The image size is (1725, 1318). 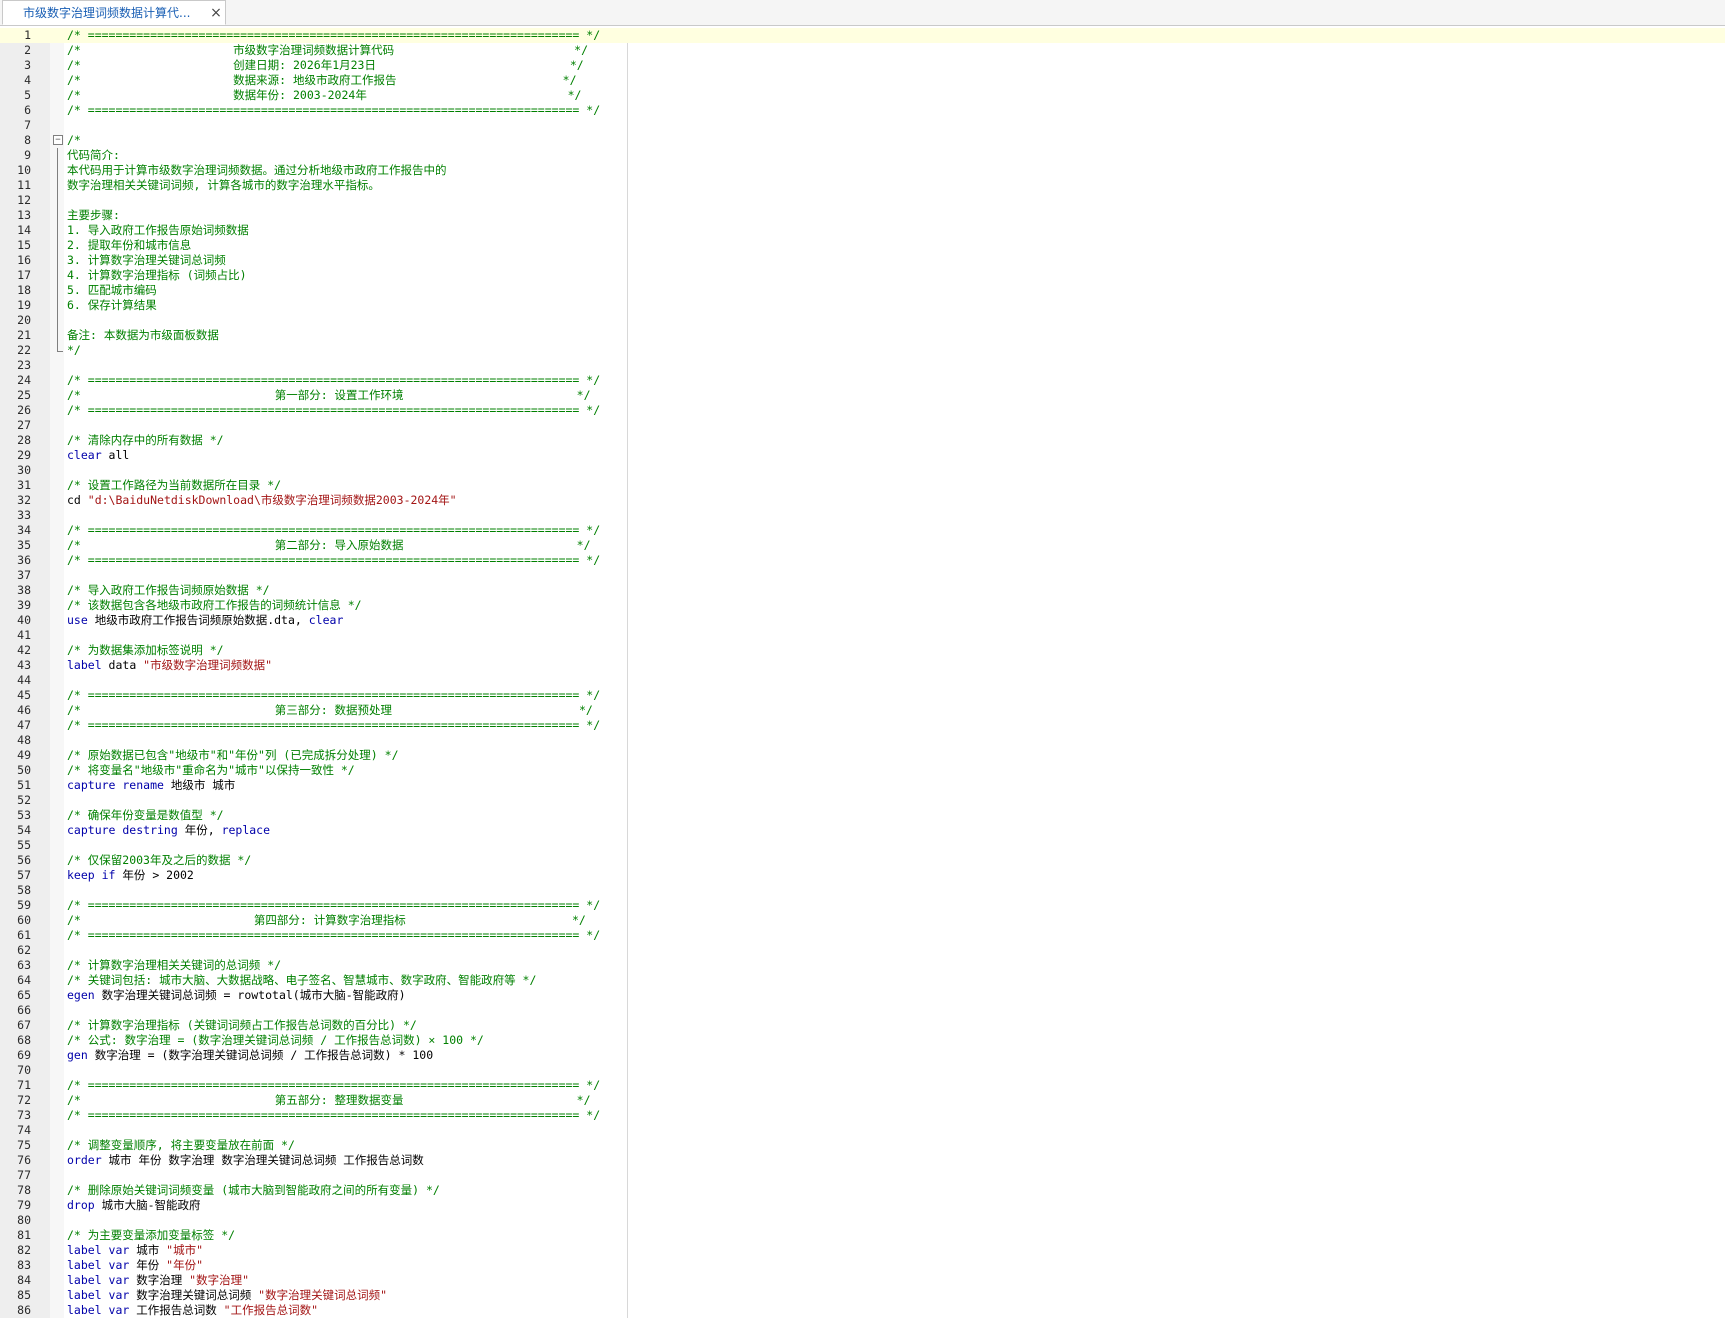 I want to click on code-line: 8 /* −, so click(x=862, y=140).